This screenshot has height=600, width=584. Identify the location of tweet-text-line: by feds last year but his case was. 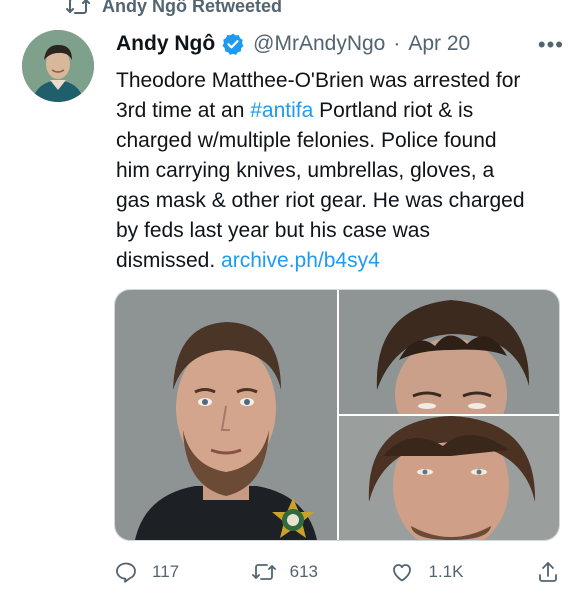
(273, 230).